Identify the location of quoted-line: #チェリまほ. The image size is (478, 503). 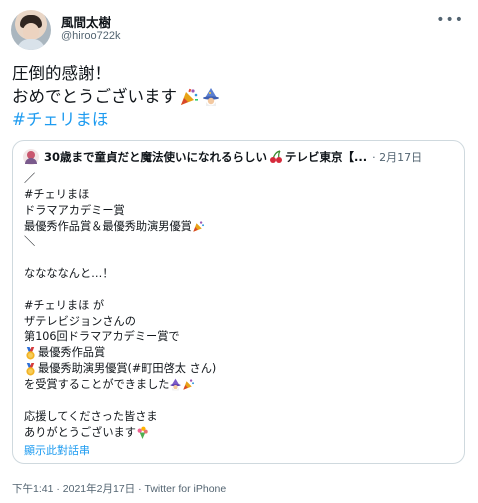
(57, 194).